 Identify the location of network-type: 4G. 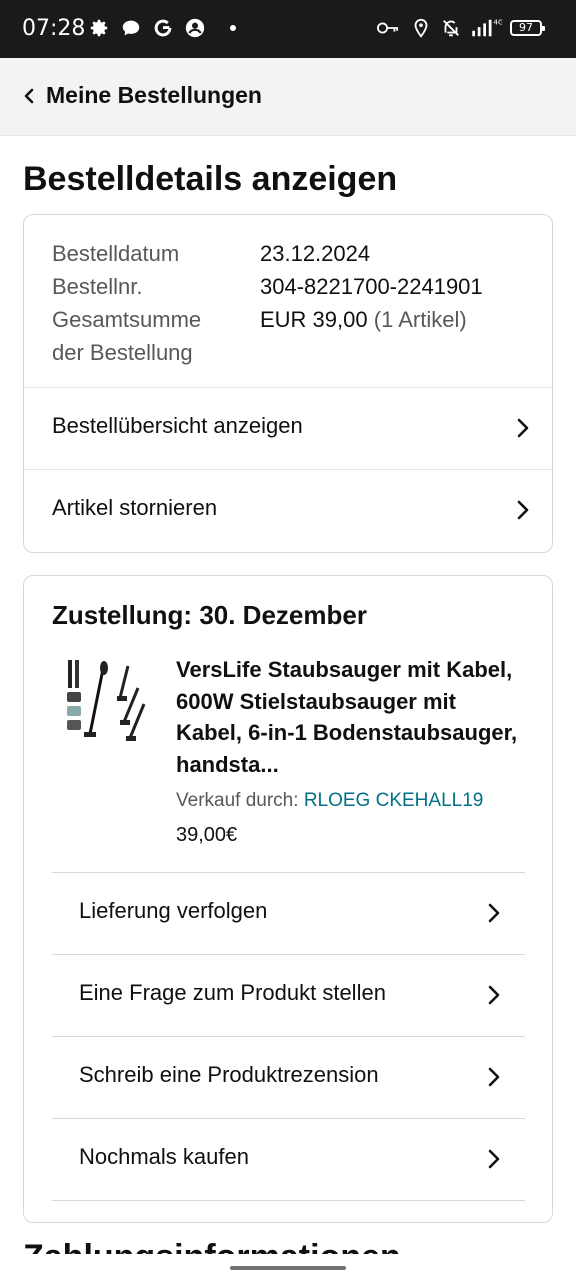
(497, 21).